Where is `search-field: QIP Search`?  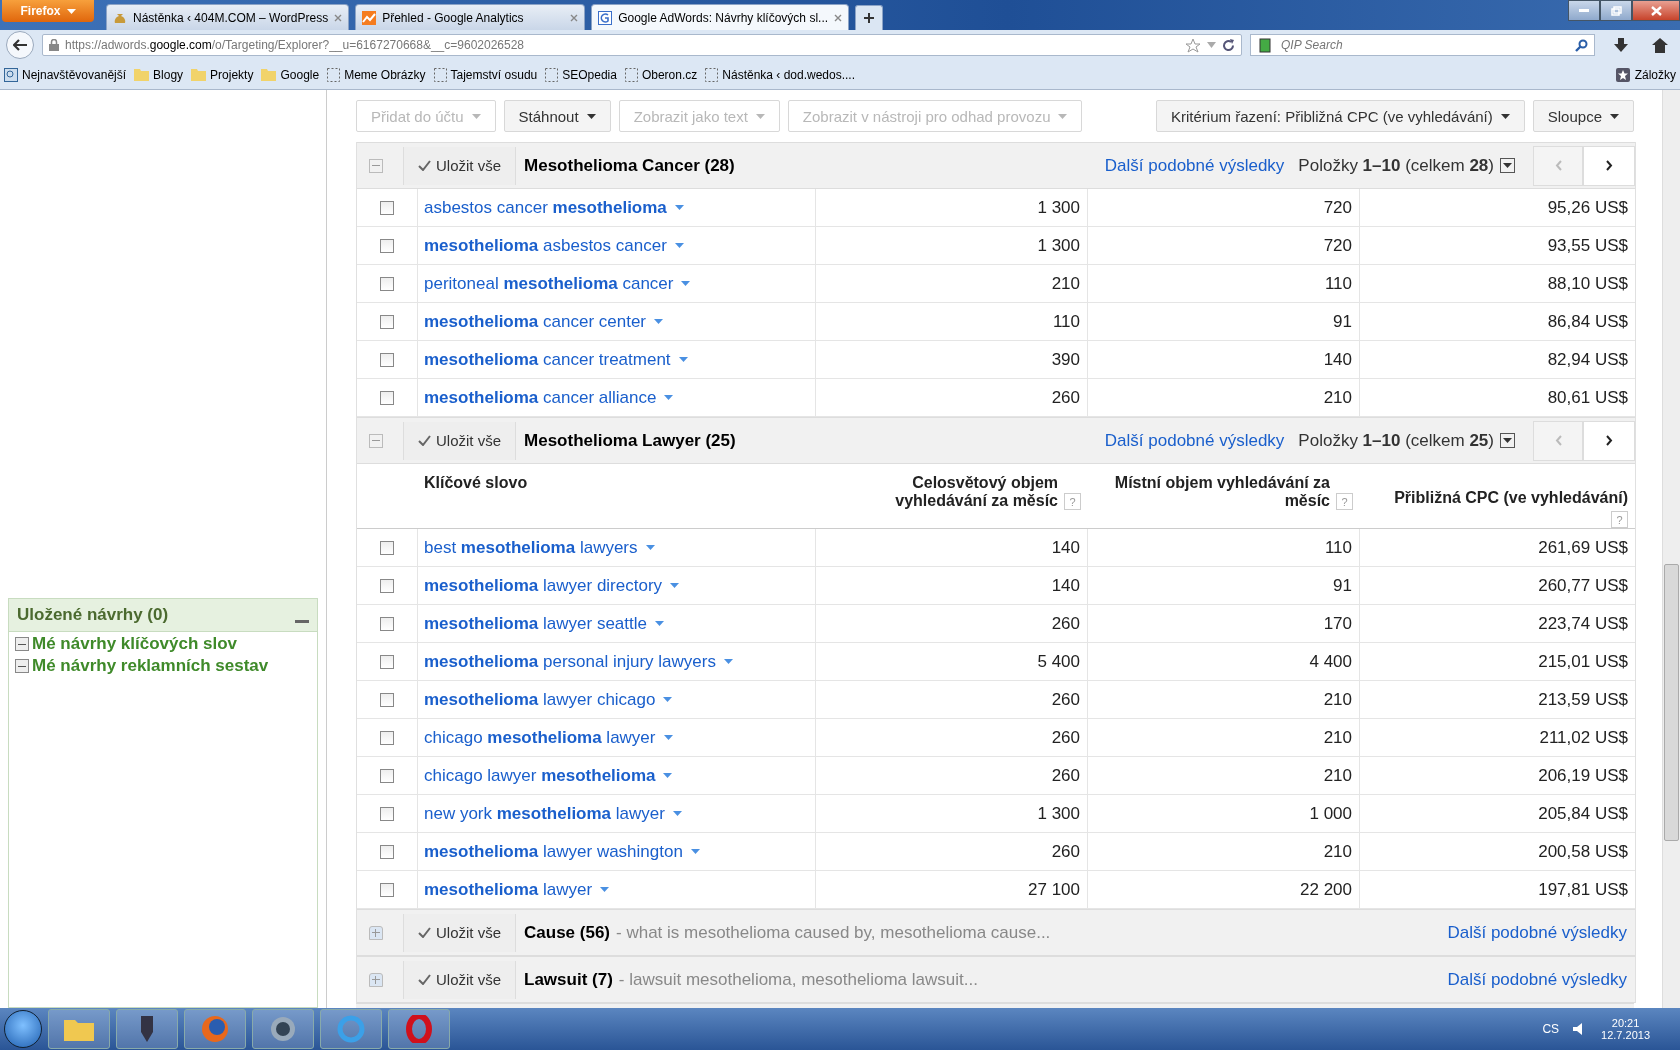
search-field: QIP Search is located at coordinates (1422, 45).